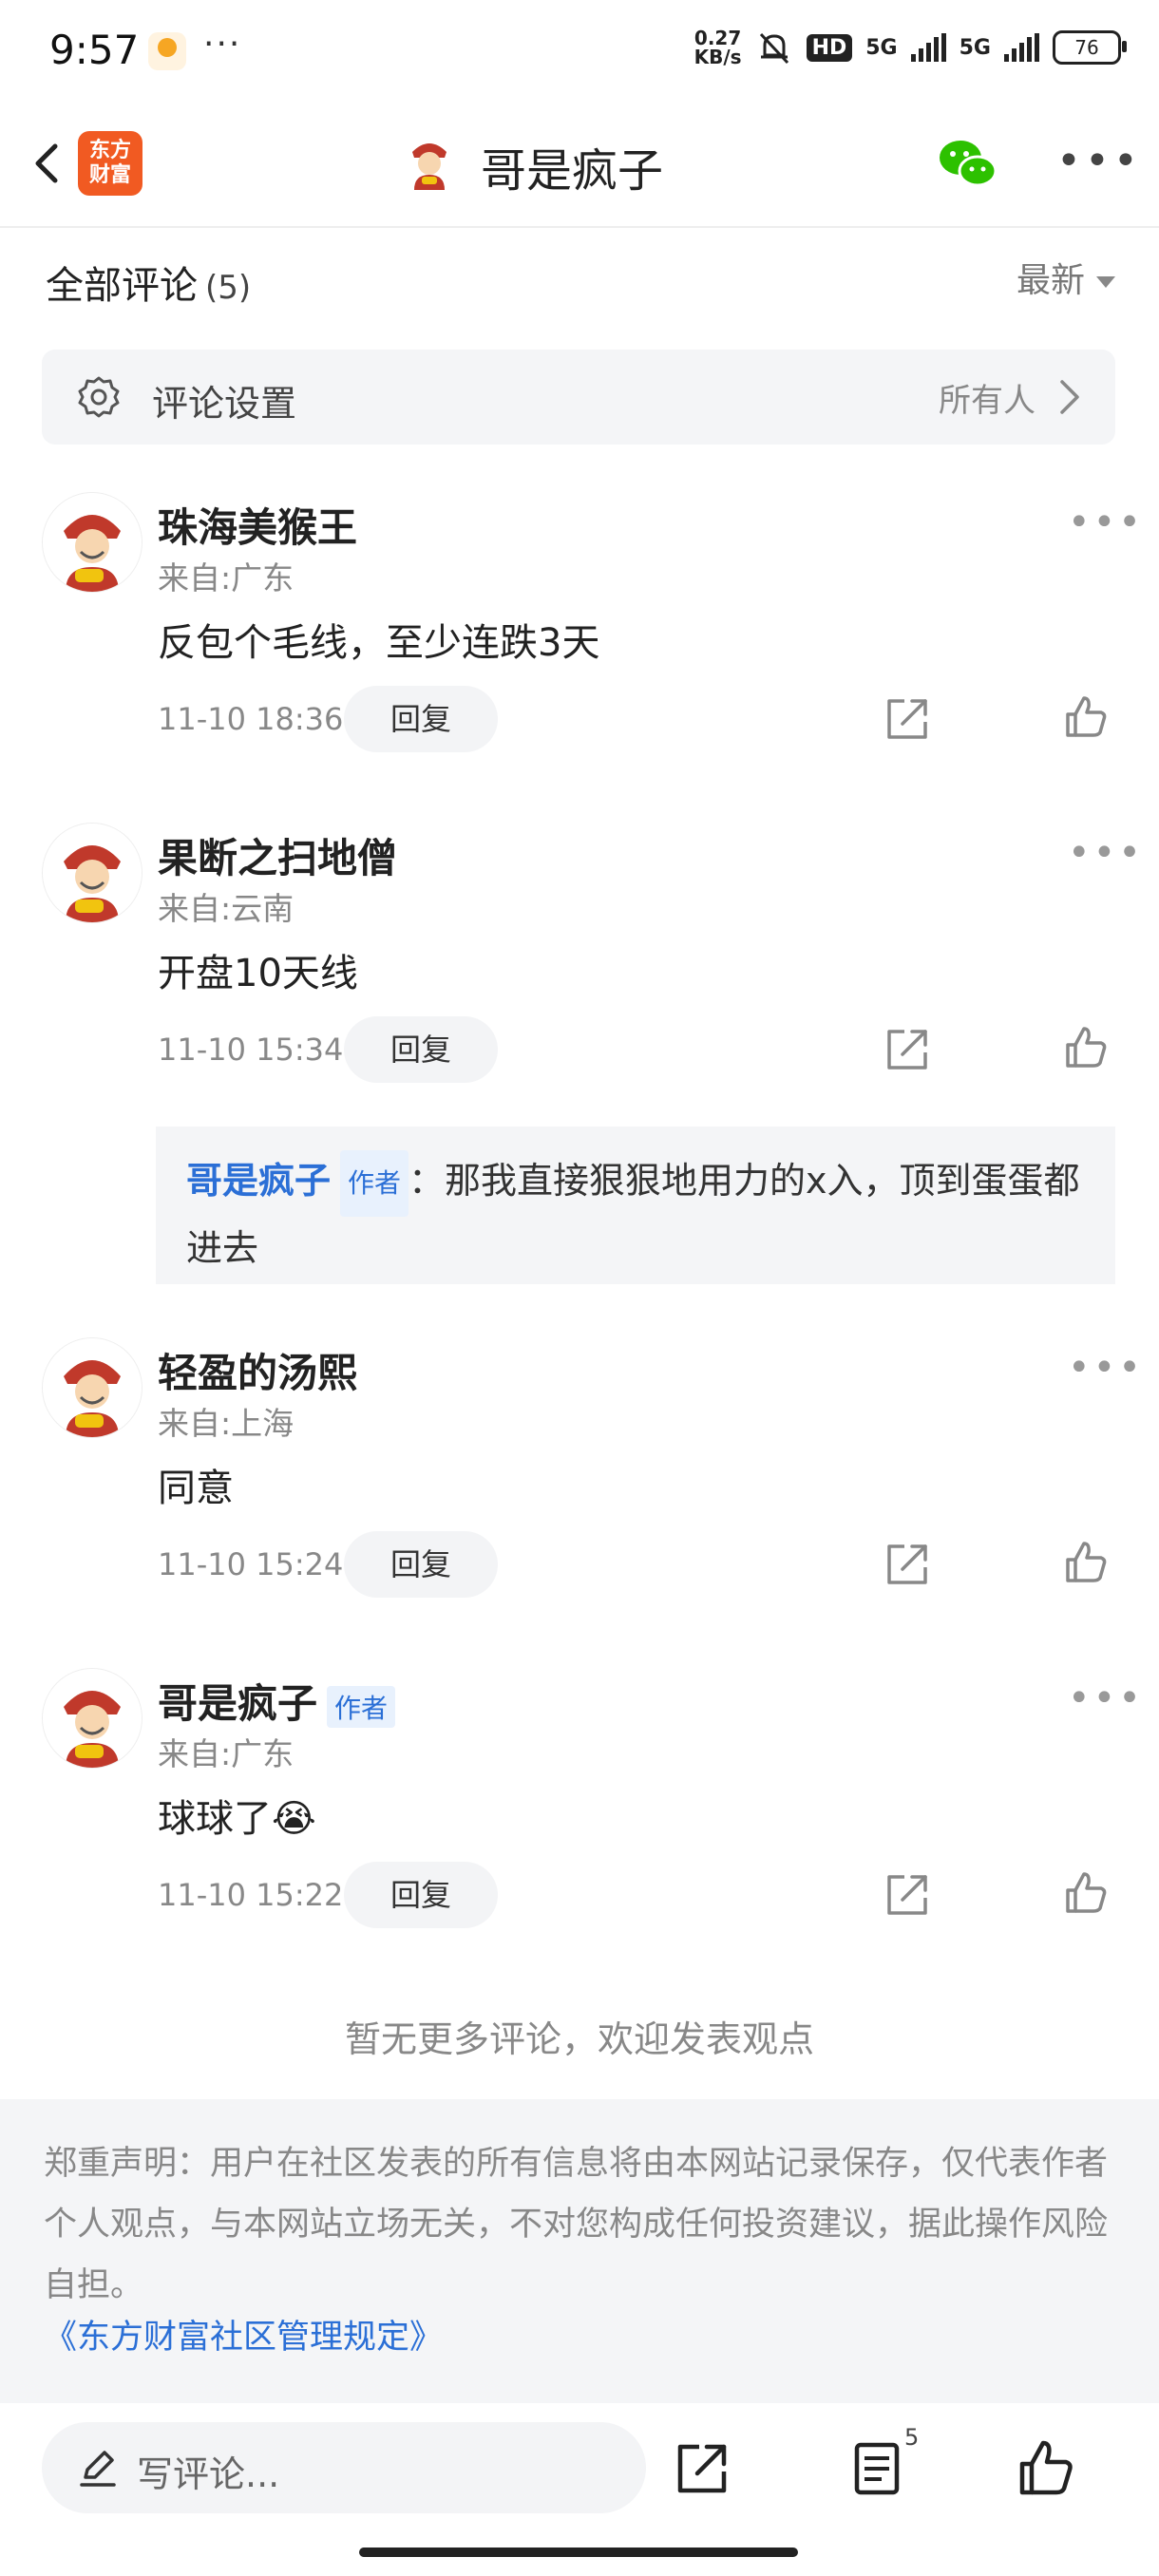 This screenshot has width=1159, height=2576. What do you see at coordinates (578, 2552) in the screenshot?
I see `home-indicator` at bounding box center [578, 2552].